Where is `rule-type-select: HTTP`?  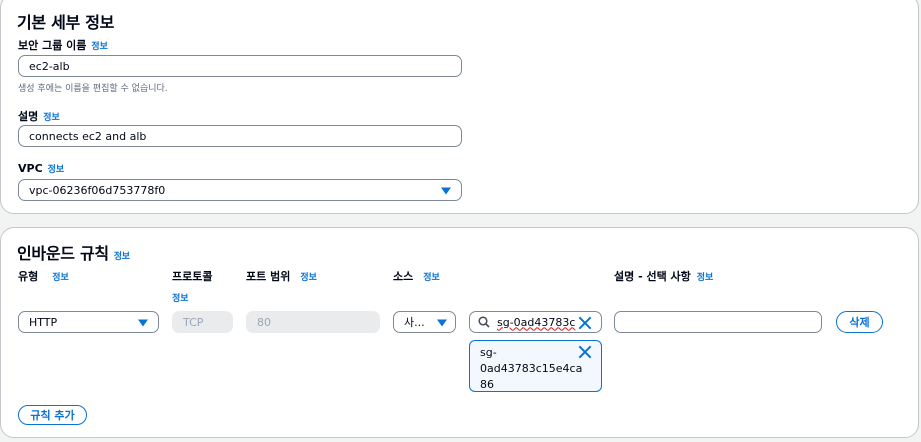 rule-type-select: HTTP is located at coordinates (88, 322).